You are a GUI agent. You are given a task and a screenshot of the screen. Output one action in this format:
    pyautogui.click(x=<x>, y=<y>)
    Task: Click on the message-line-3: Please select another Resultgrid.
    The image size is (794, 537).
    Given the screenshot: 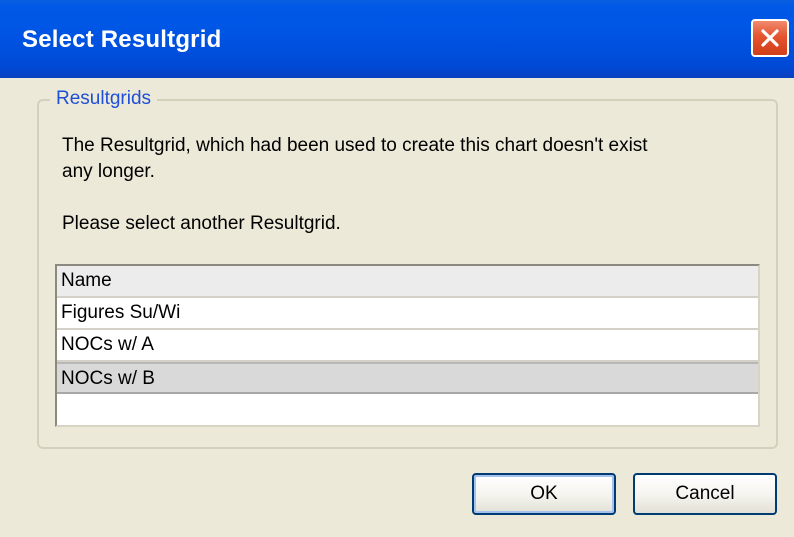 What is the action you would take?
    pyautogui.click(x=201, y=223)
    